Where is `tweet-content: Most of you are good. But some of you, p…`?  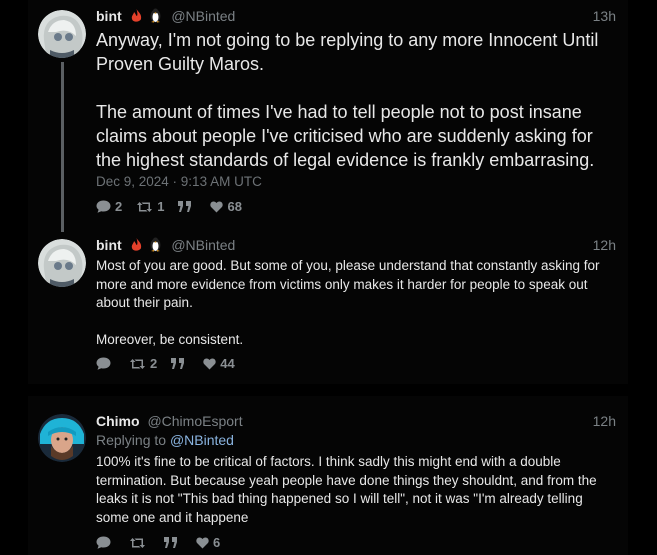 tweet-content: Most of you are good. But some of you, p… is located at coordinates (357, 303).